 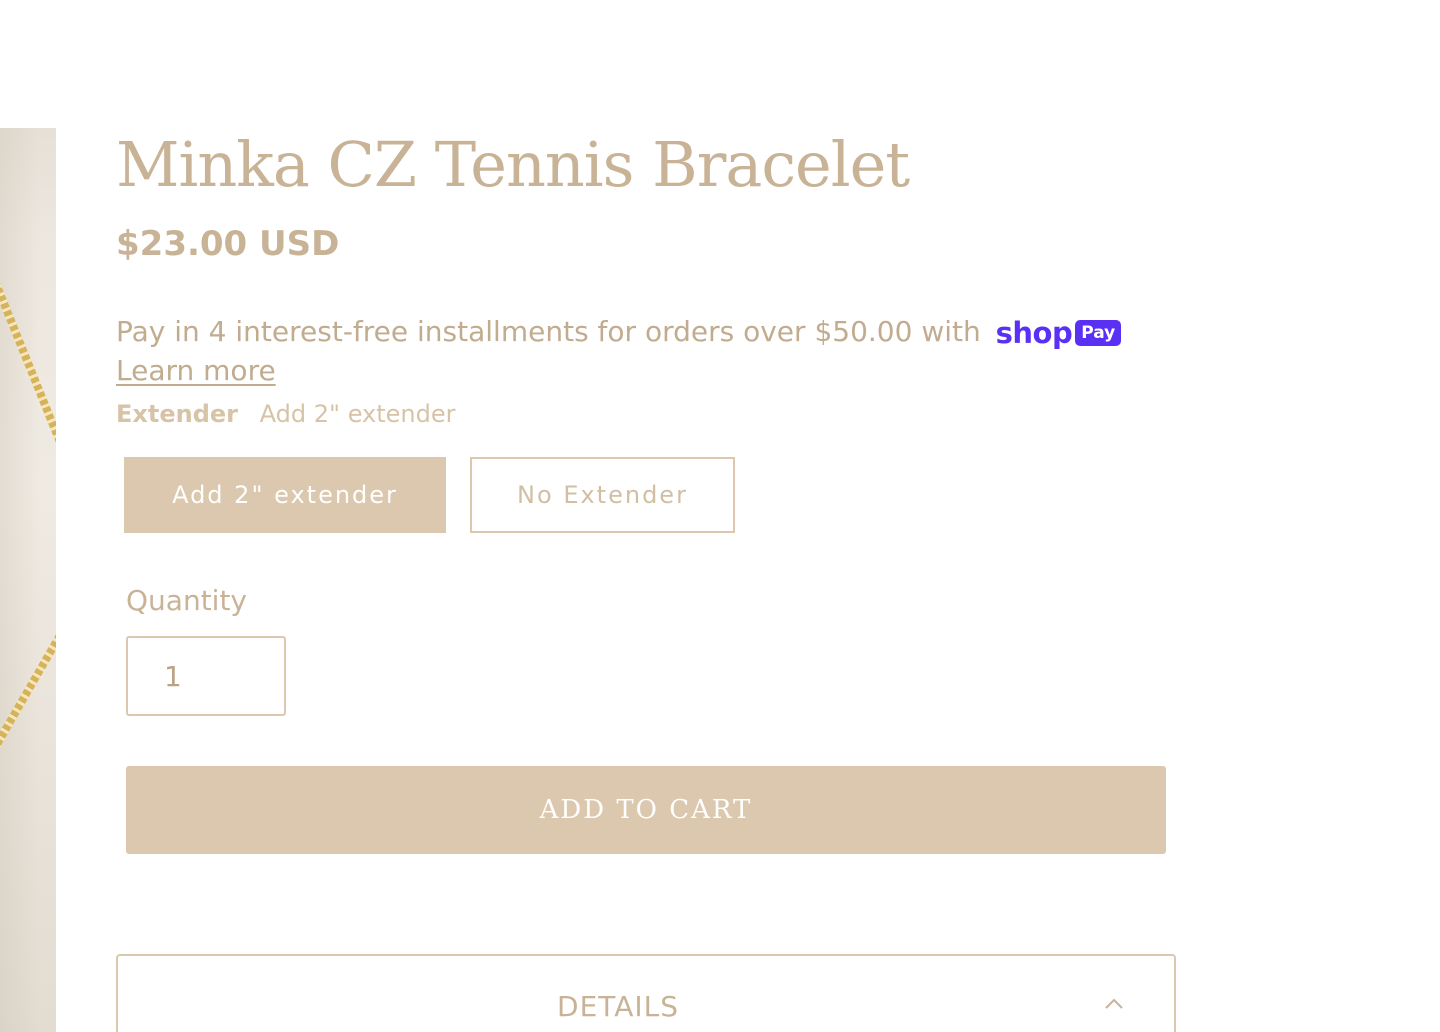 I want to click on variant-add-extender-button: Add 2" extender, so click(x=285, y=495).